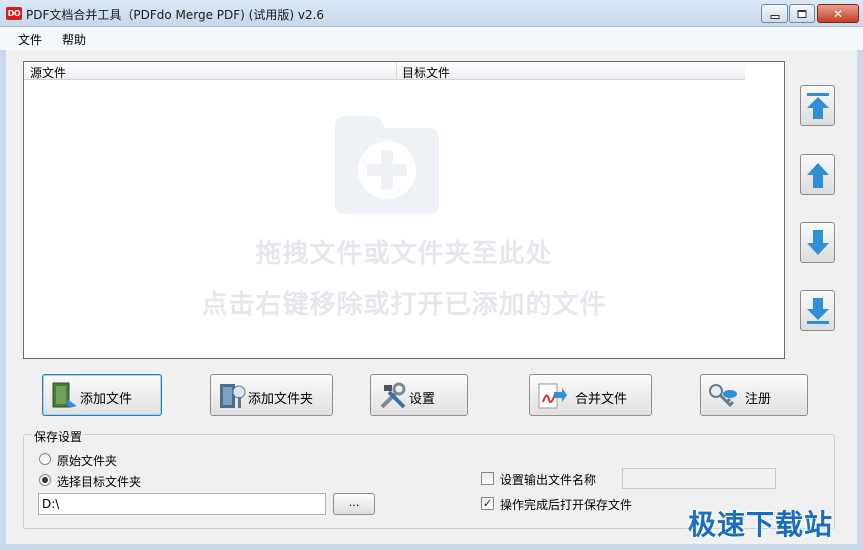 The height and width of the screenshot is (550, 863). Describe the element at coordinates (552, 396) in the screenshot. I see `merge-pdf-icon` at that location.